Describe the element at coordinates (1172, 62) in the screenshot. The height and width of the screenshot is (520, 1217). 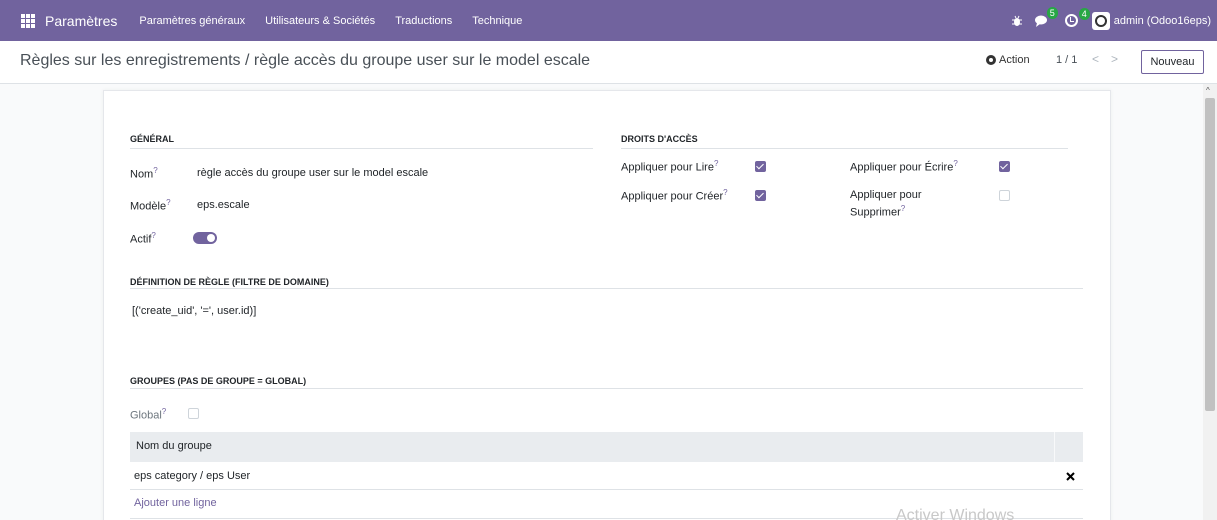
I see `new-record-button: Nouveau` at that location.